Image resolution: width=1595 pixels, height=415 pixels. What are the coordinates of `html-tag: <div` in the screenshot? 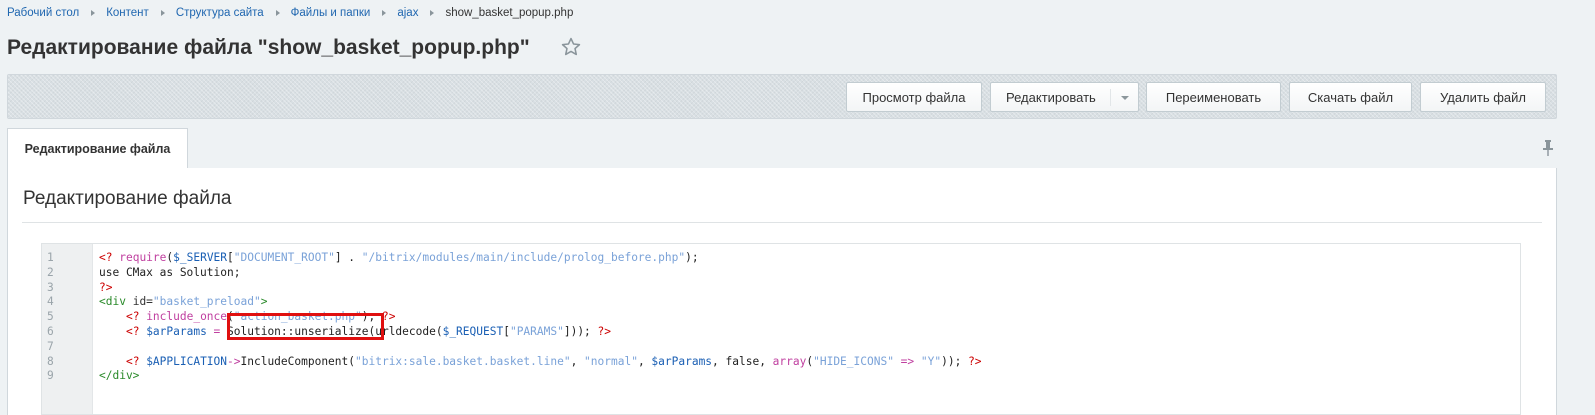 It's located at (112, 302).